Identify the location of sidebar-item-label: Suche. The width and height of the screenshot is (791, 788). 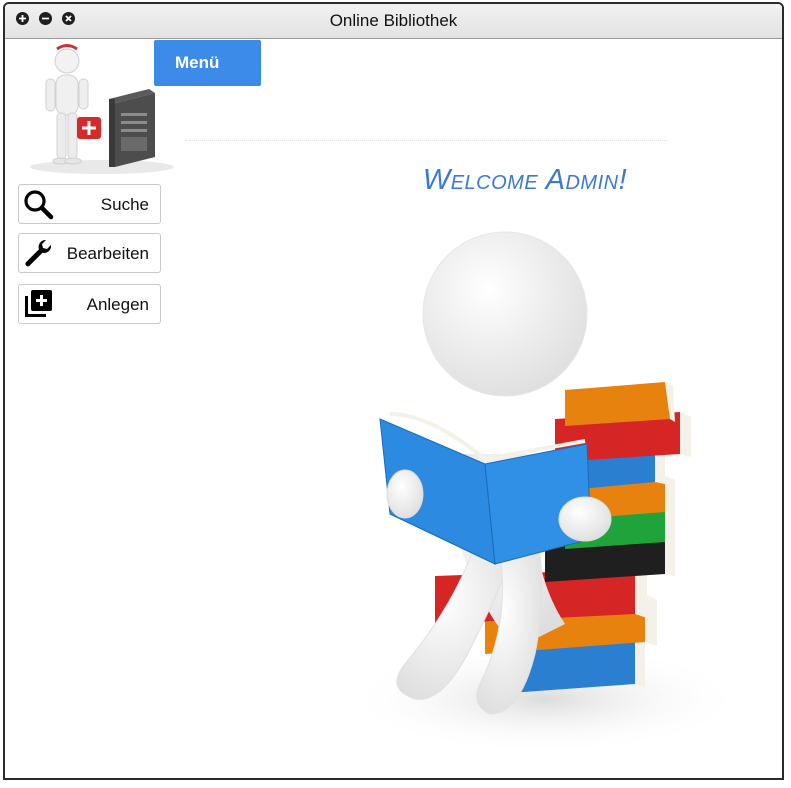
(124, 204).